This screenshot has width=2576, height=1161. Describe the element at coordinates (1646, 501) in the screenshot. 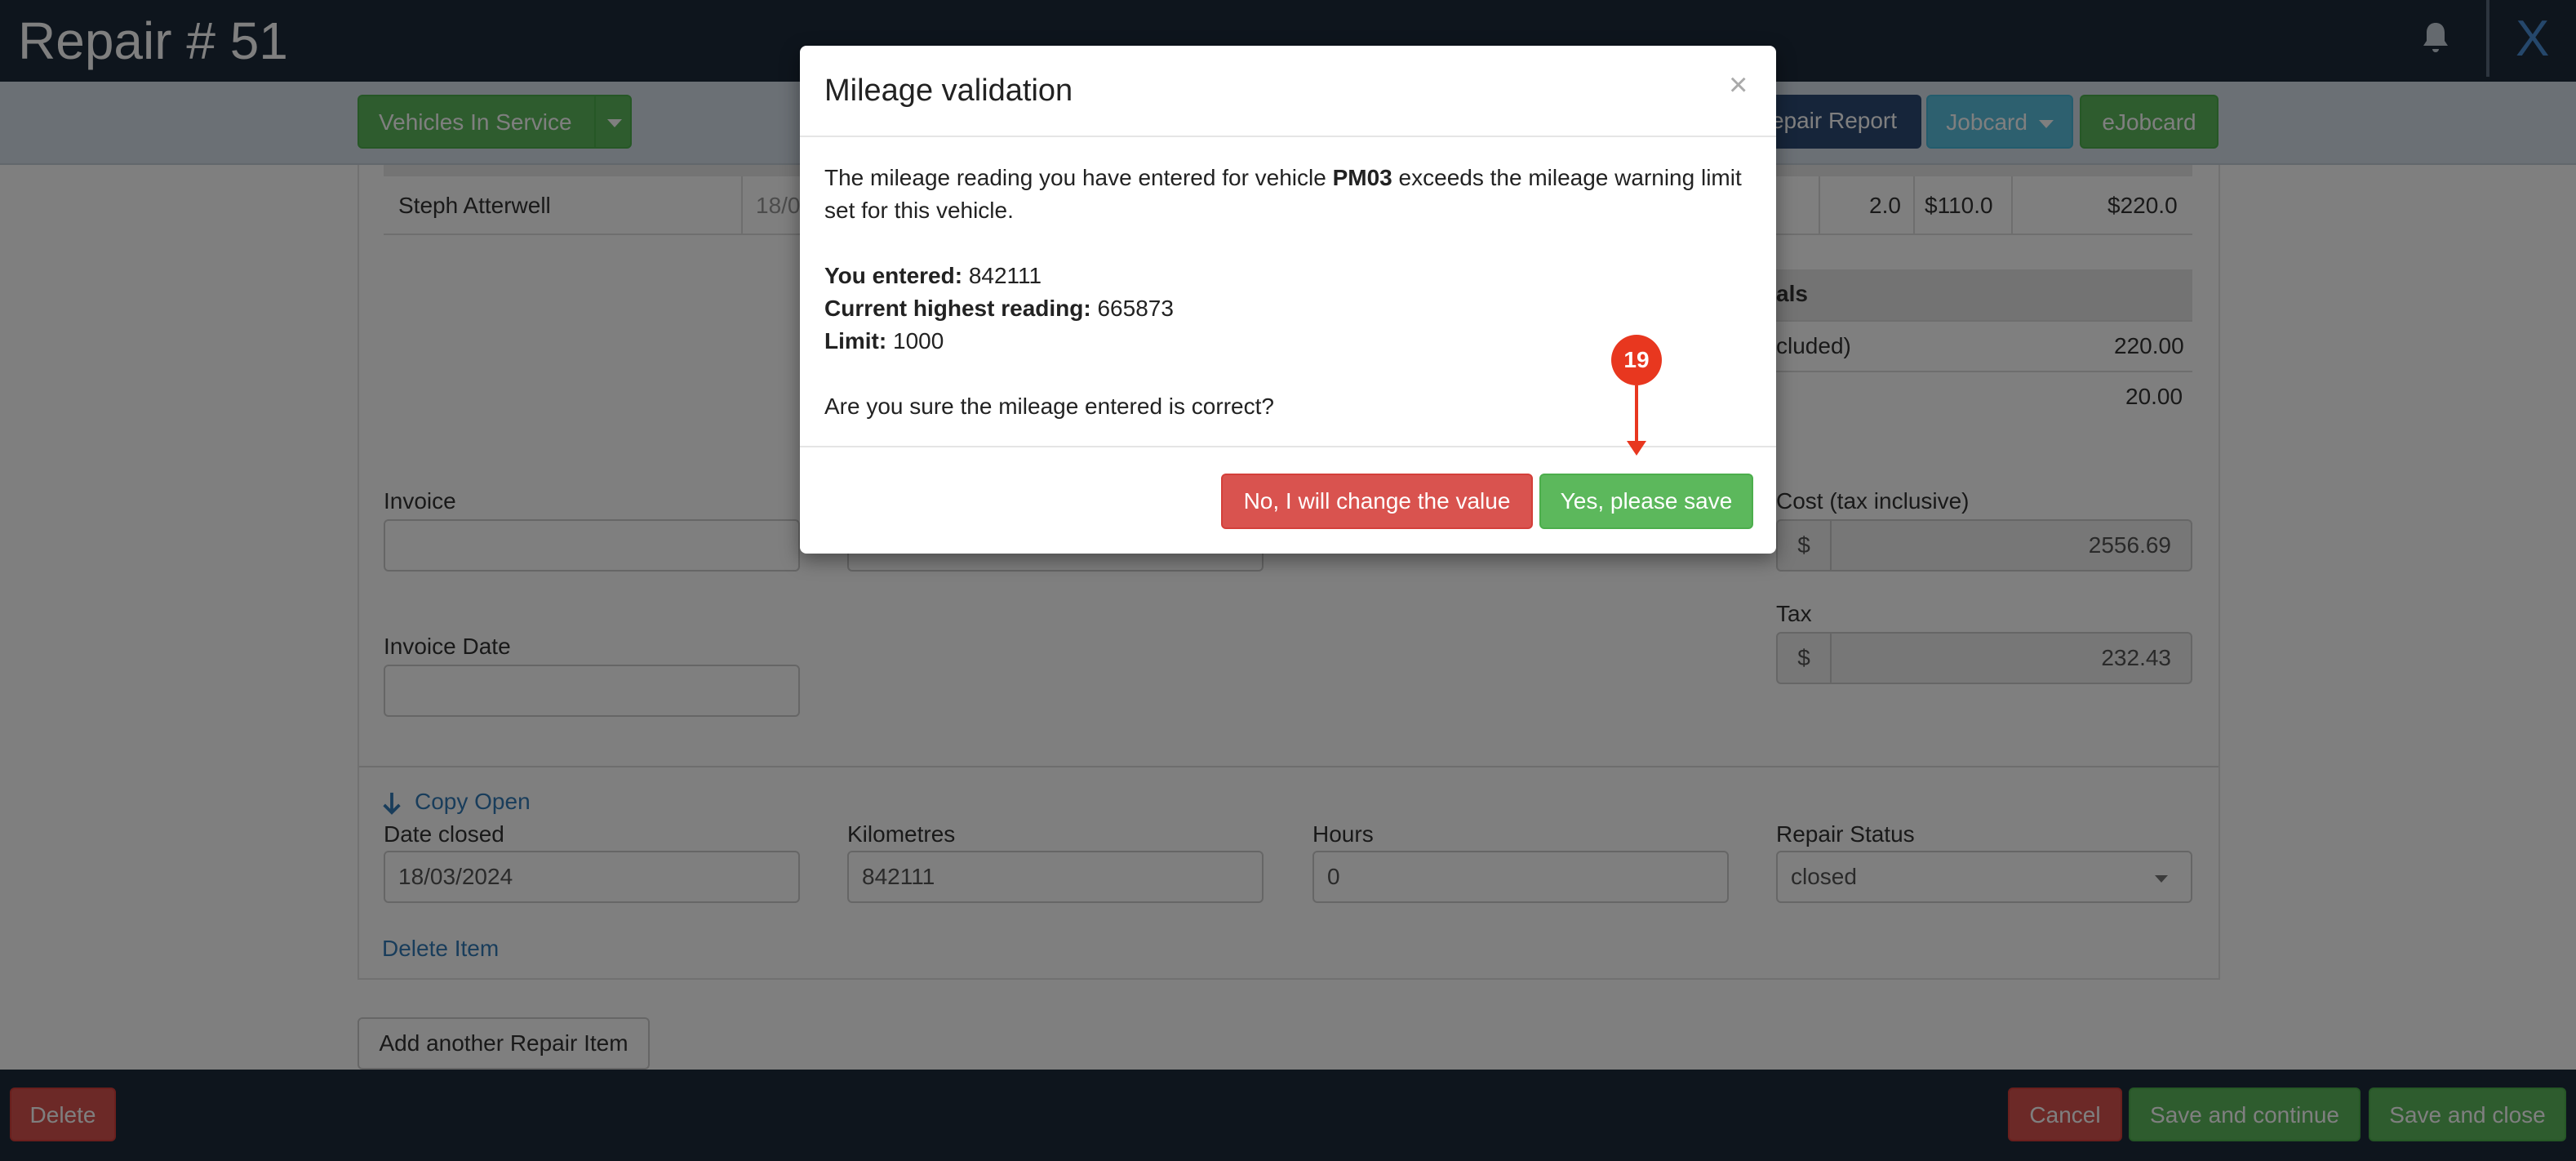

I see `yes-please-save-button: Yes, please save` at that location.